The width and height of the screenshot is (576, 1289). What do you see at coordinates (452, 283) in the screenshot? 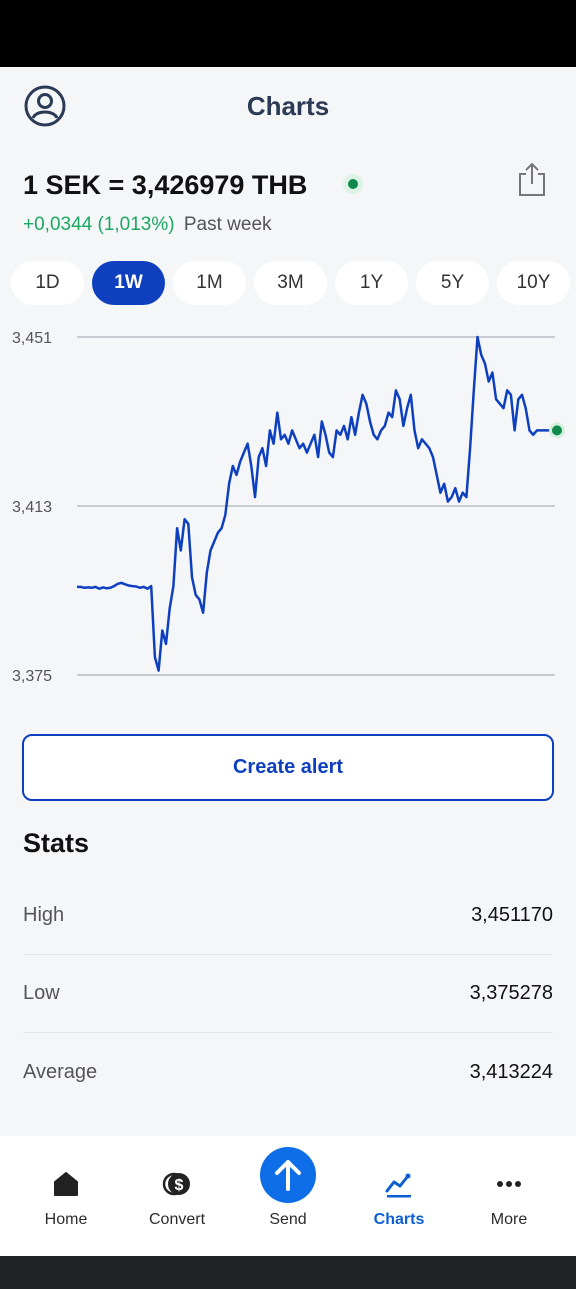
I see `range-5y-button: 5Y` at bounding box center [452, 283].